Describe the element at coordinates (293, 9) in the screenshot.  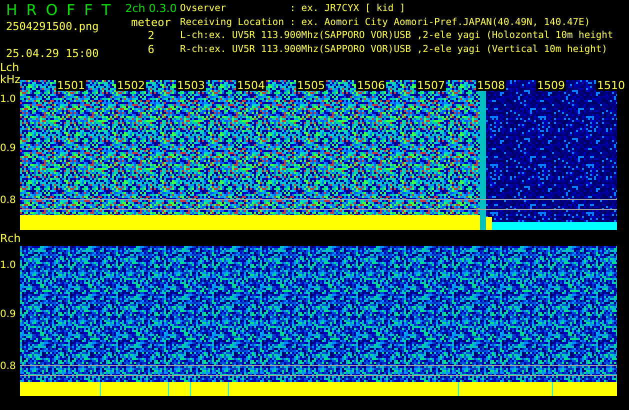
I see `info-line: Ovserver : ex. JR7CYX [ kid ]` at that location.